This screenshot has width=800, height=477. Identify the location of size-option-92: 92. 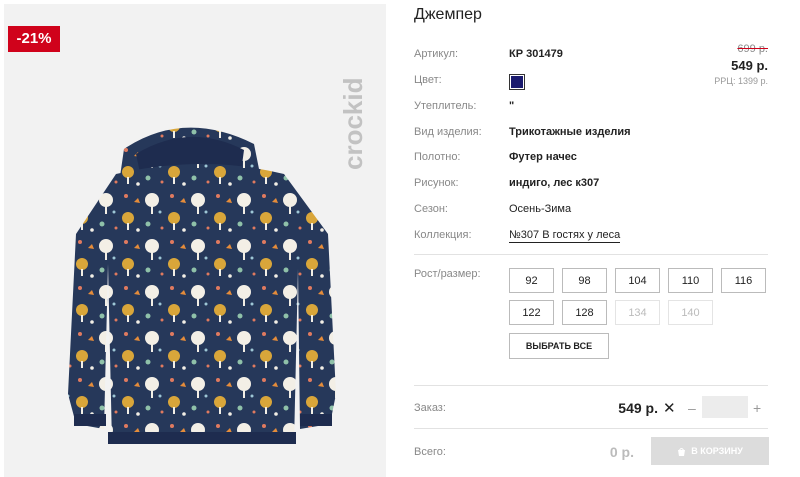
(531, 280).